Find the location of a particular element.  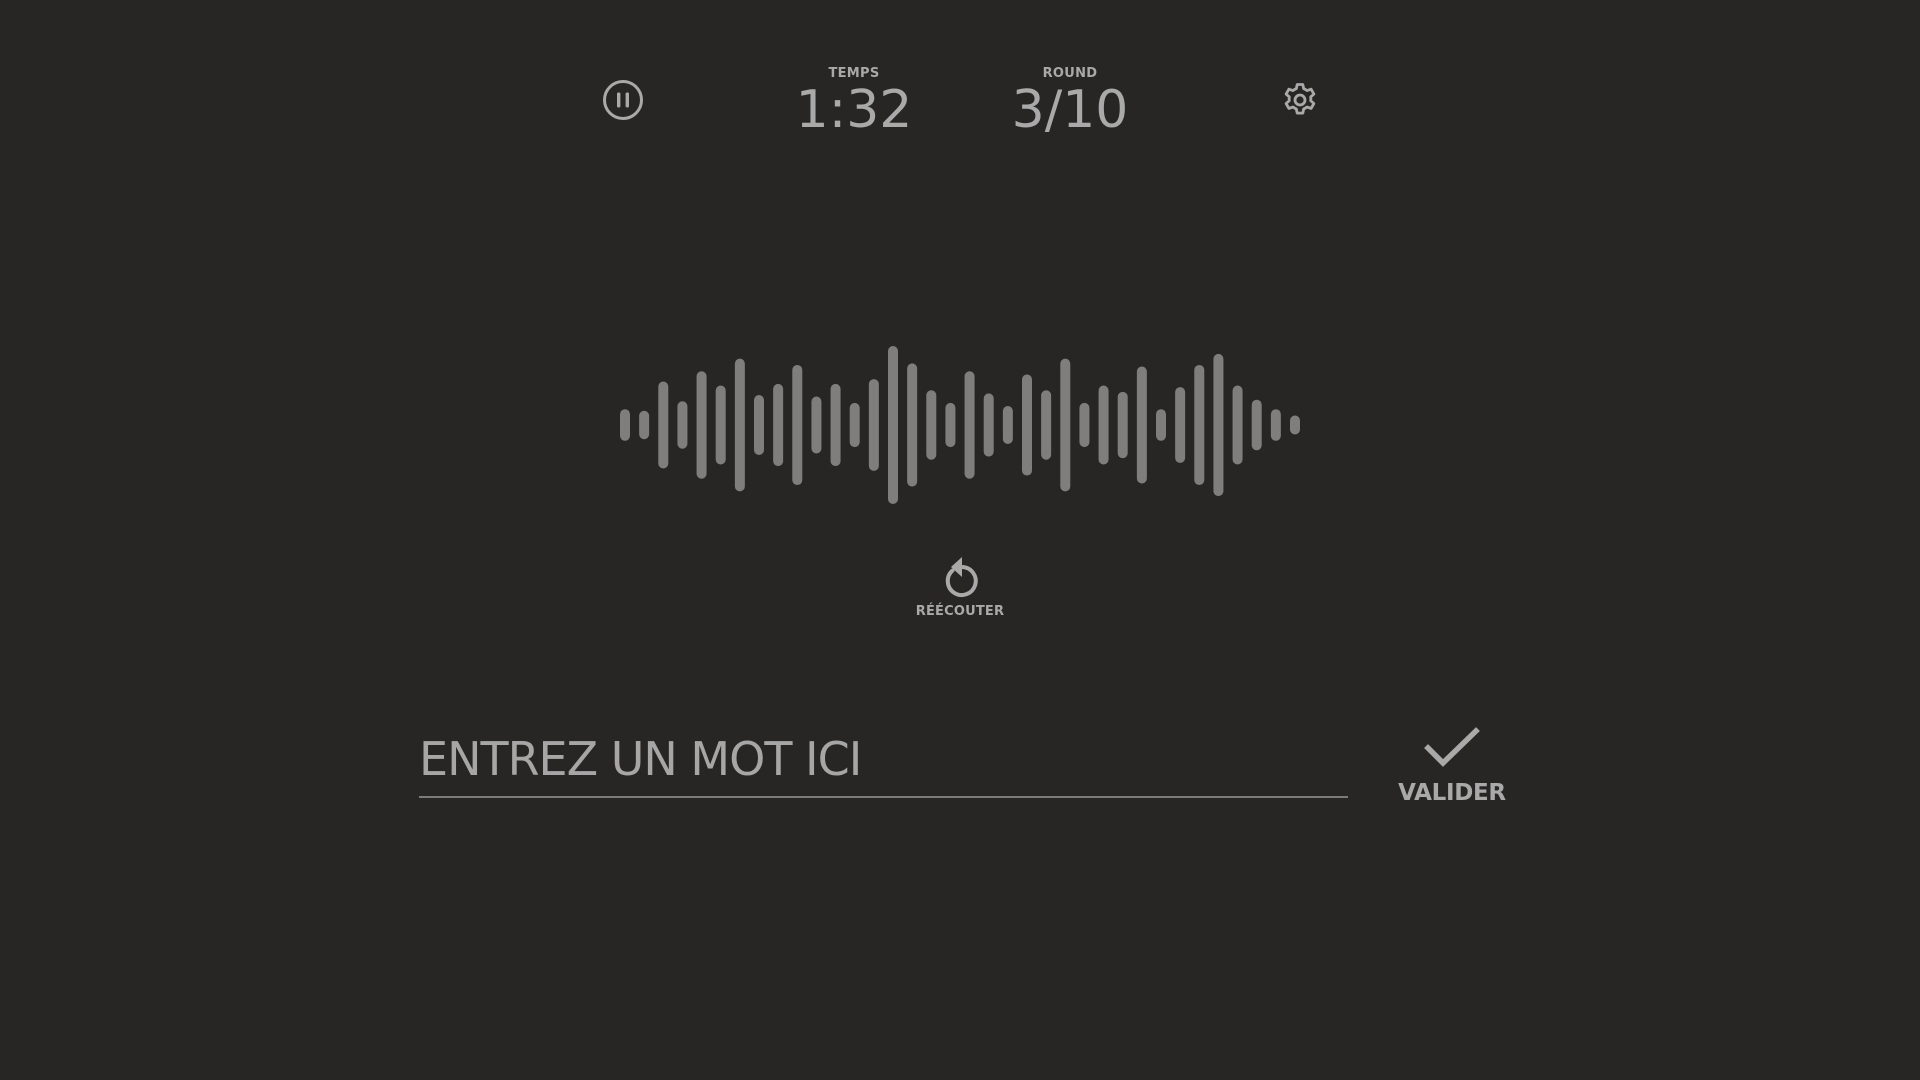

check-icon is located at coordinates (1452, 747).